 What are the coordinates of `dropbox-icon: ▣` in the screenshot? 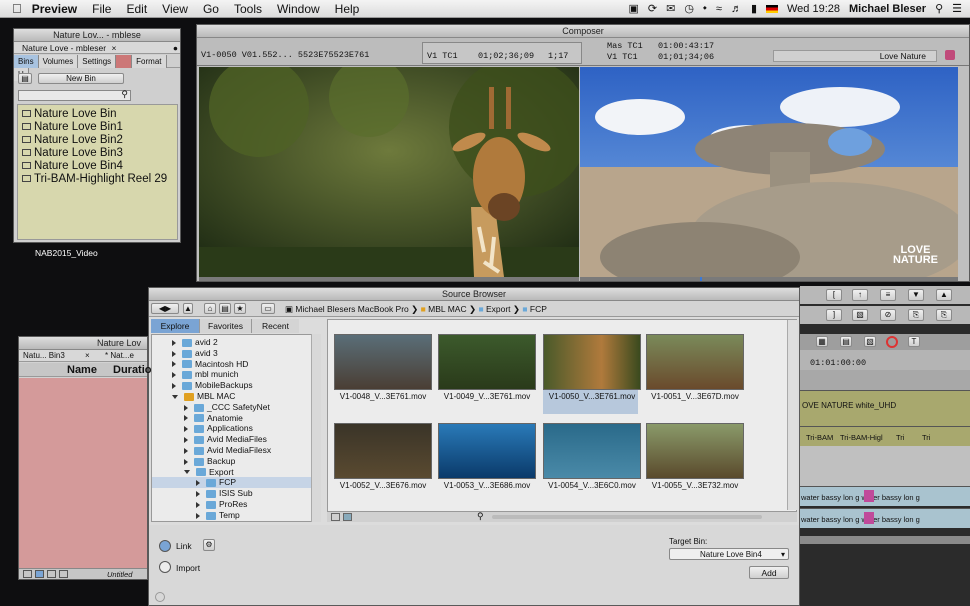 It's located at (633, 8).